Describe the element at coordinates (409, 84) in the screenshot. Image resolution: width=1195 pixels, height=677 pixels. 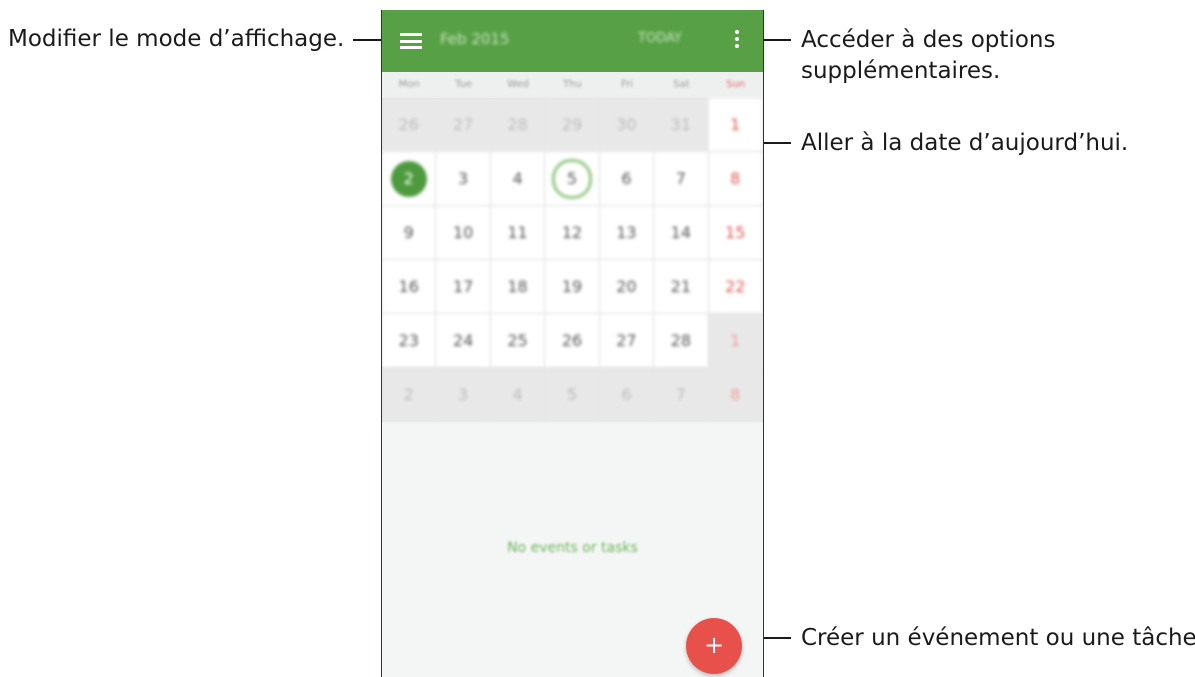
I see `weekday-label: Mon` at that location.